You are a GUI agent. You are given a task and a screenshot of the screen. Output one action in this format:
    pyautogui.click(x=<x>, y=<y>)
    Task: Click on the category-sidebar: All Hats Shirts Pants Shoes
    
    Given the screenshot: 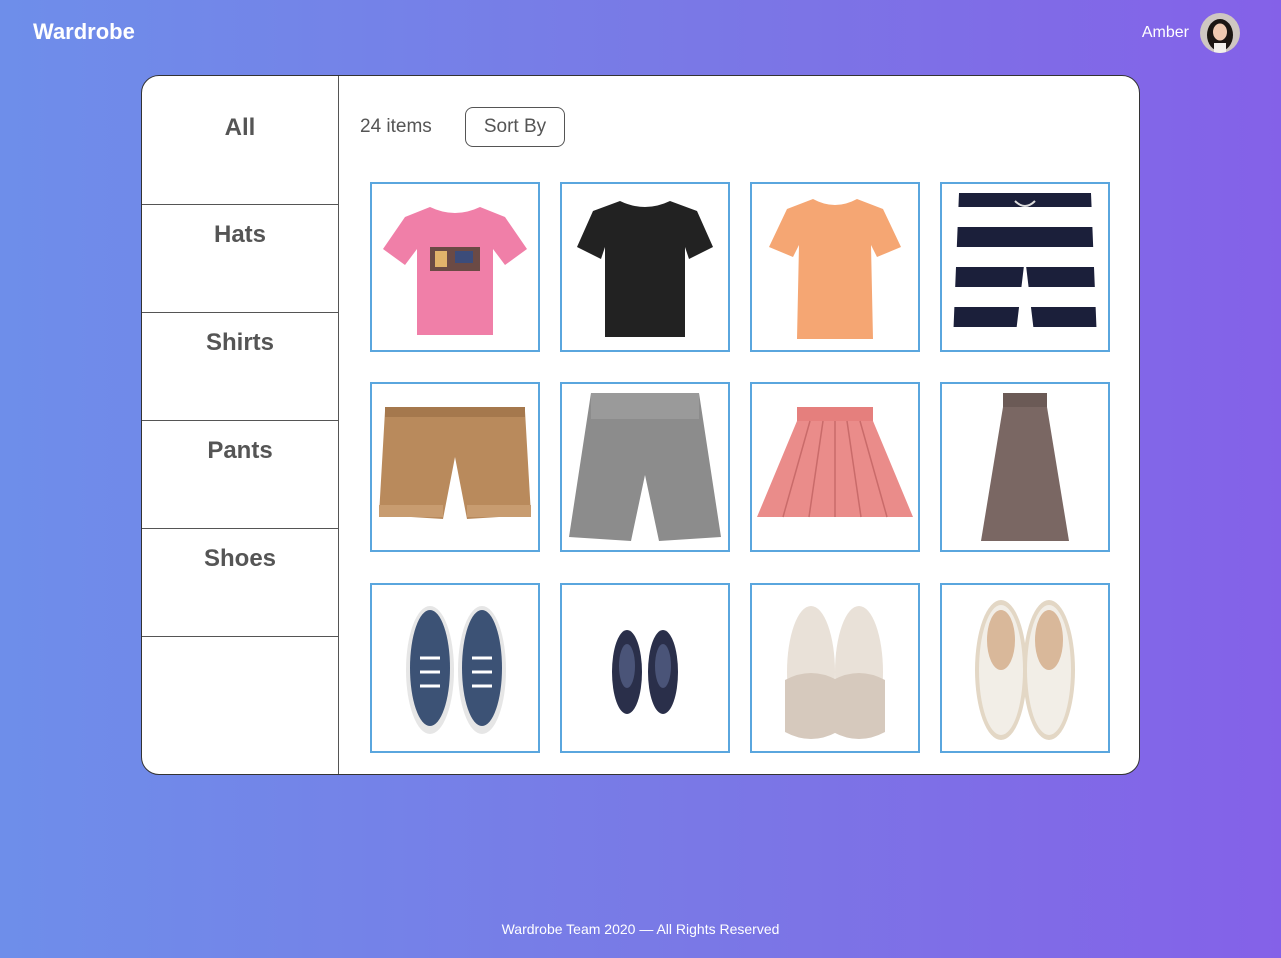 What is the action you would take?
    pyautogui.click(x=240, y=425)
    